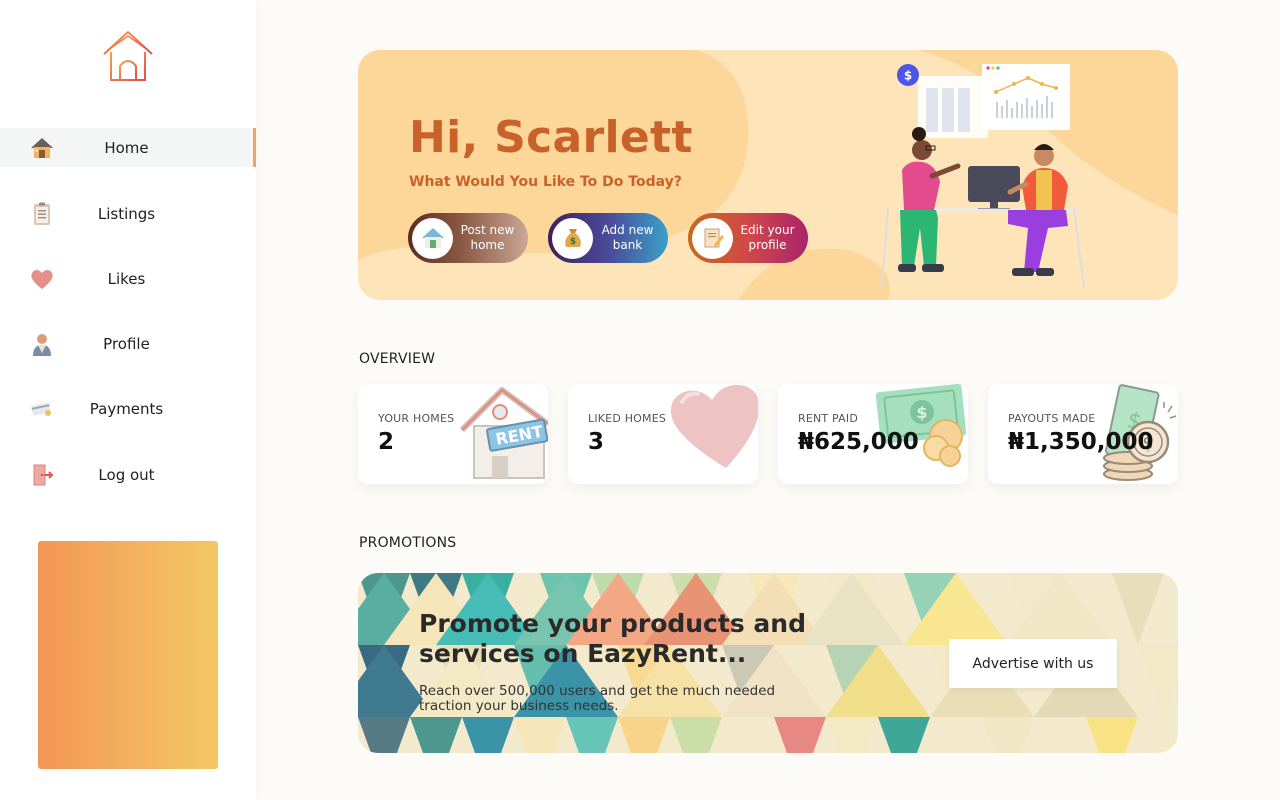 Image resolution: width=1280 pixels, height=800 pixels. I want to click on sidebar-item-label: Home, so click(126, 147).